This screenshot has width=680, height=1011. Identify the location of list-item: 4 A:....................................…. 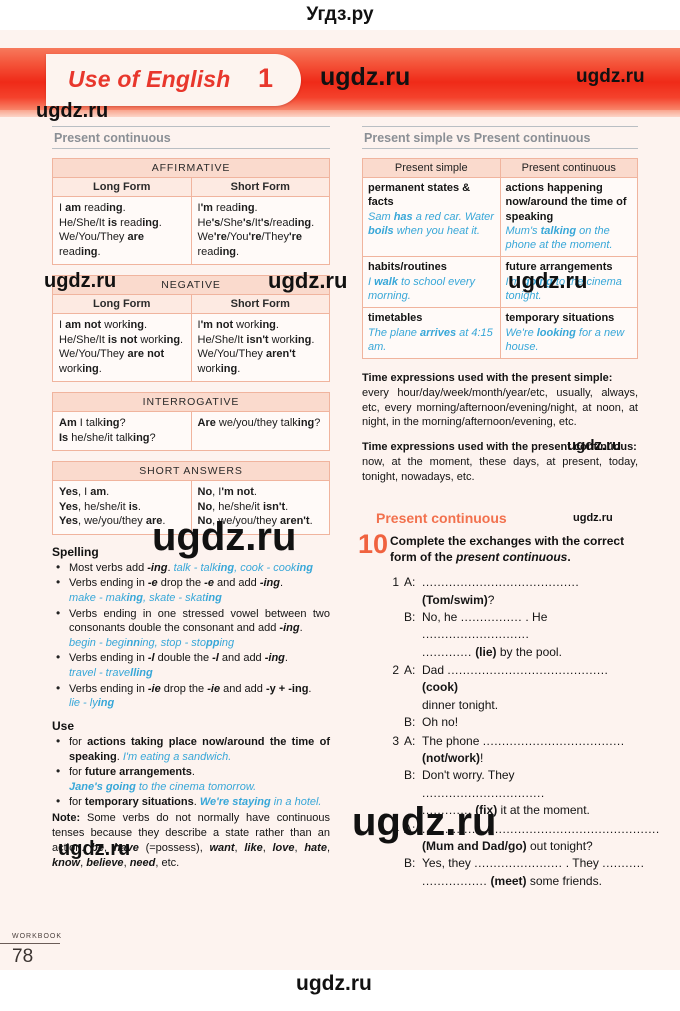
(524, 856).